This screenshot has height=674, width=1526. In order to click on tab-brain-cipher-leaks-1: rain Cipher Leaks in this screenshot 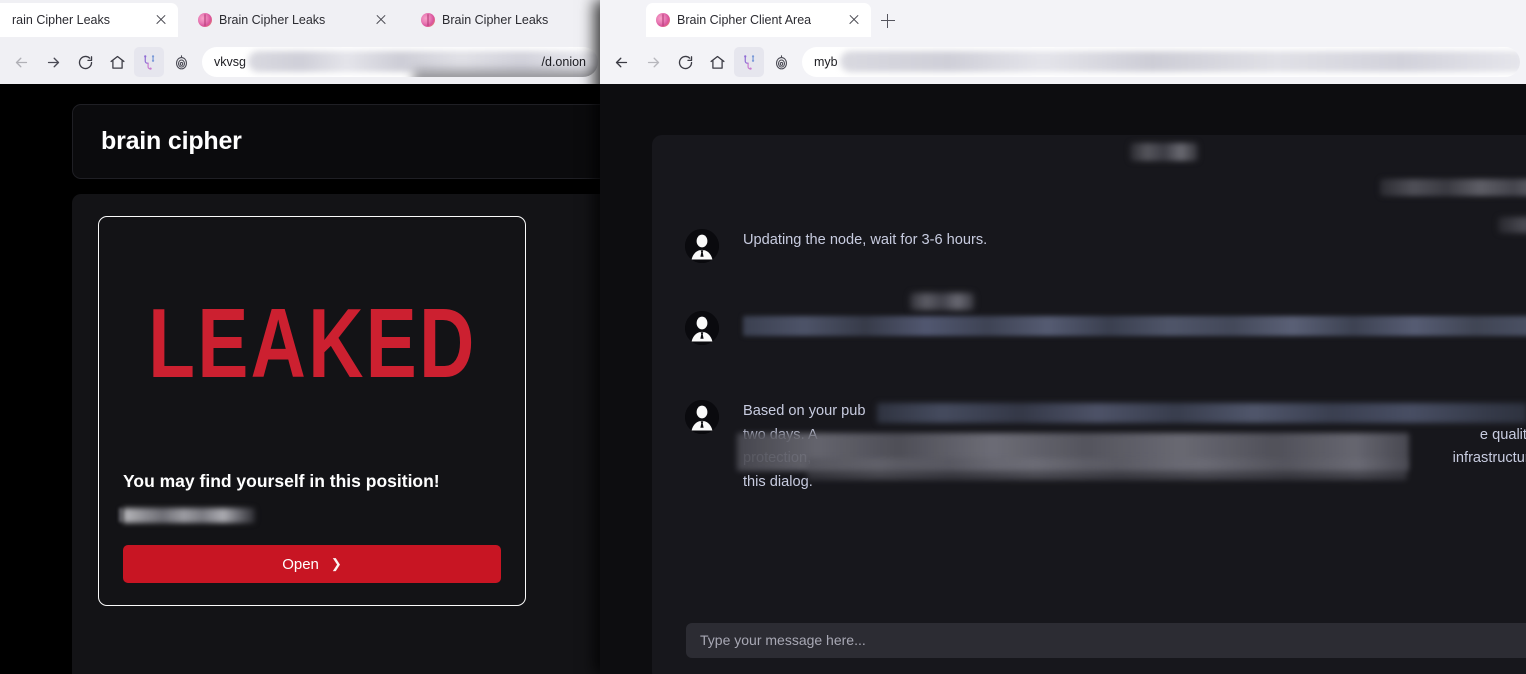, I will do `click(89, 20)`.